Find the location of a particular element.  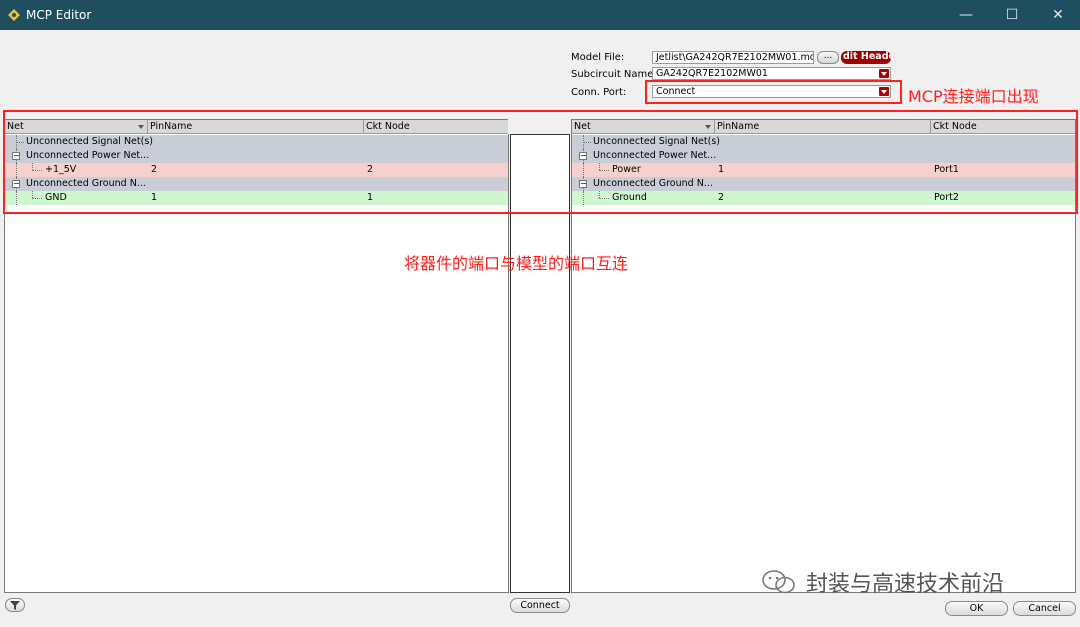

close-button: ✕ is located at coordinates (1058, 15).